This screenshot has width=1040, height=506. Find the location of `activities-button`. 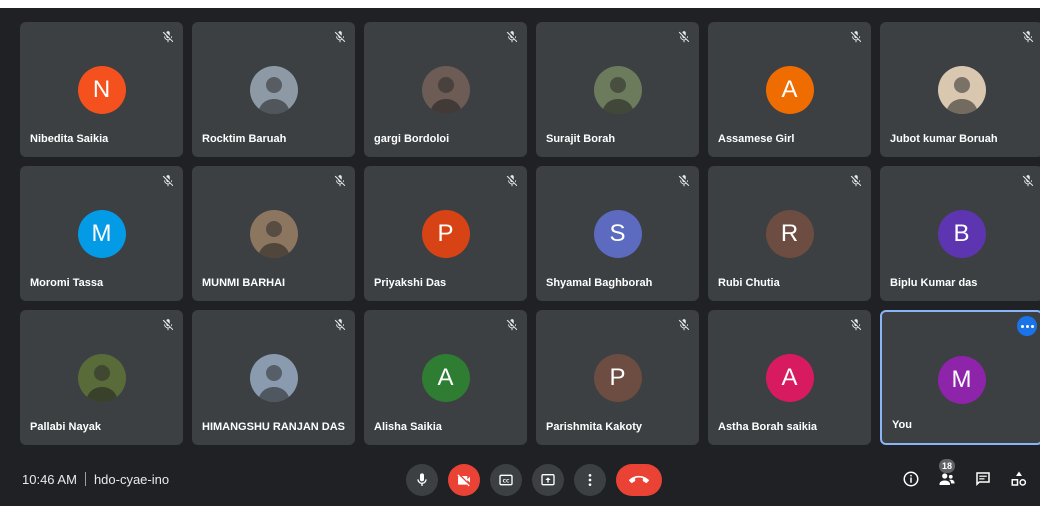

activities-button is located at coordinates (1019, 479).